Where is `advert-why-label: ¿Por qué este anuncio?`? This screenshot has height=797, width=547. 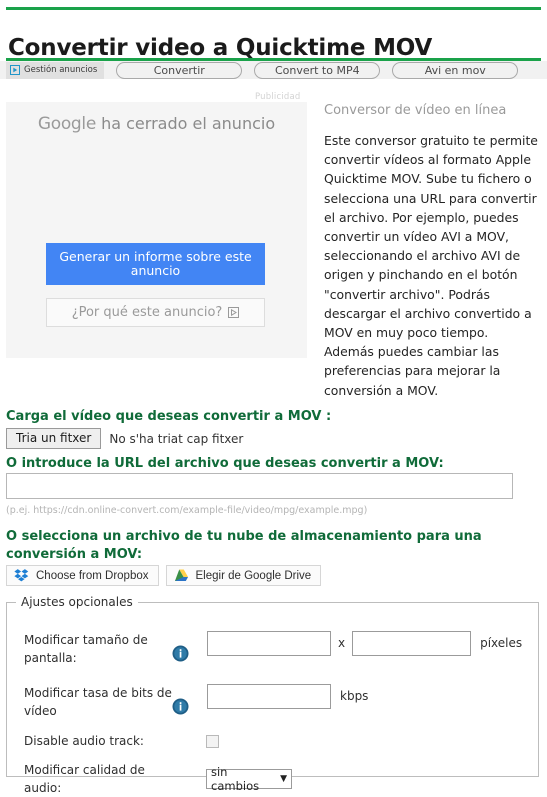
advert-why-label: ¿Por qué este anuncio? is located at coordinates (147, 312).